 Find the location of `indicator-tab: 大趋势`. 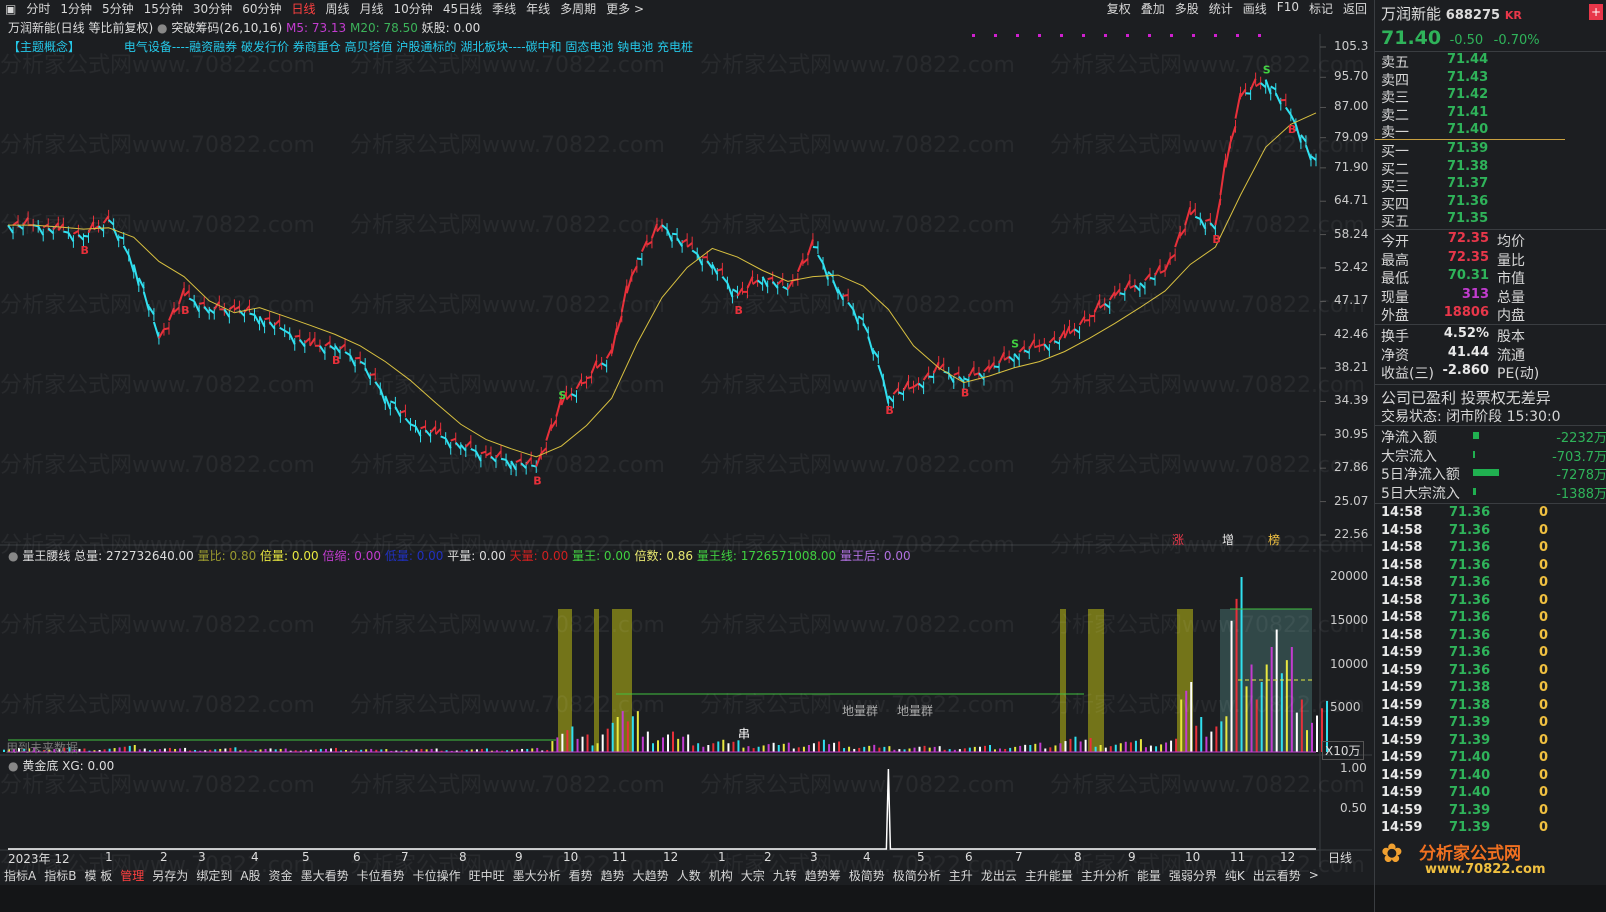

indicator-tab: 大趋势 is located at coordinates (651, 875).